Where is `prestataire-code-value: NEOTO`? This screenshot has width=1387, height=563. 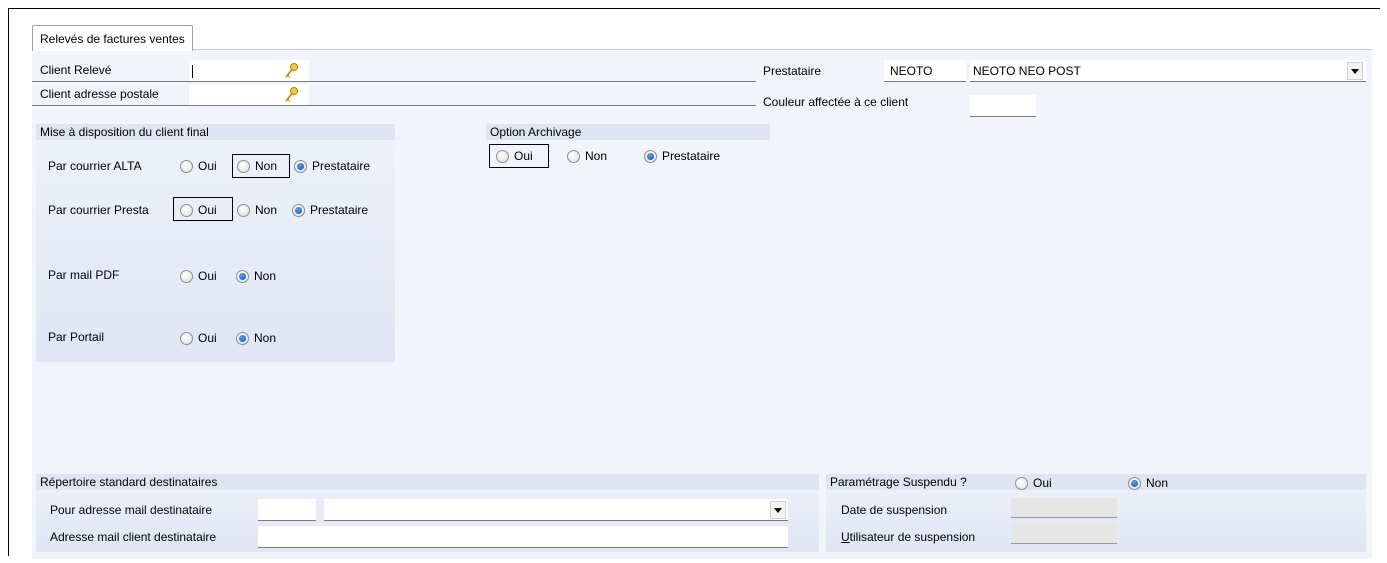 prestataire-code-value: NEOTO is located at coordinates (911, 71).